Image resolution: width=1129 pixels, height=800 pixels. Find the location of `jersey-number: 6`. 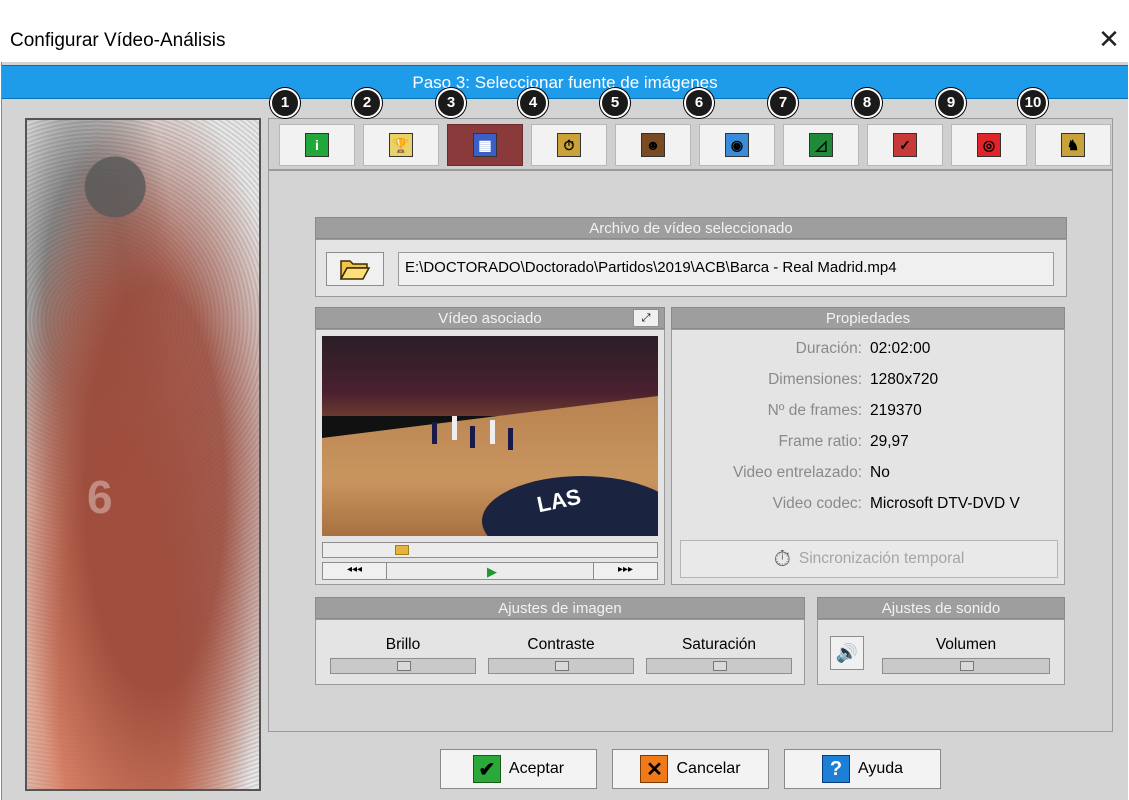

jersey-number: 6 is located at coordinates (100, 497).